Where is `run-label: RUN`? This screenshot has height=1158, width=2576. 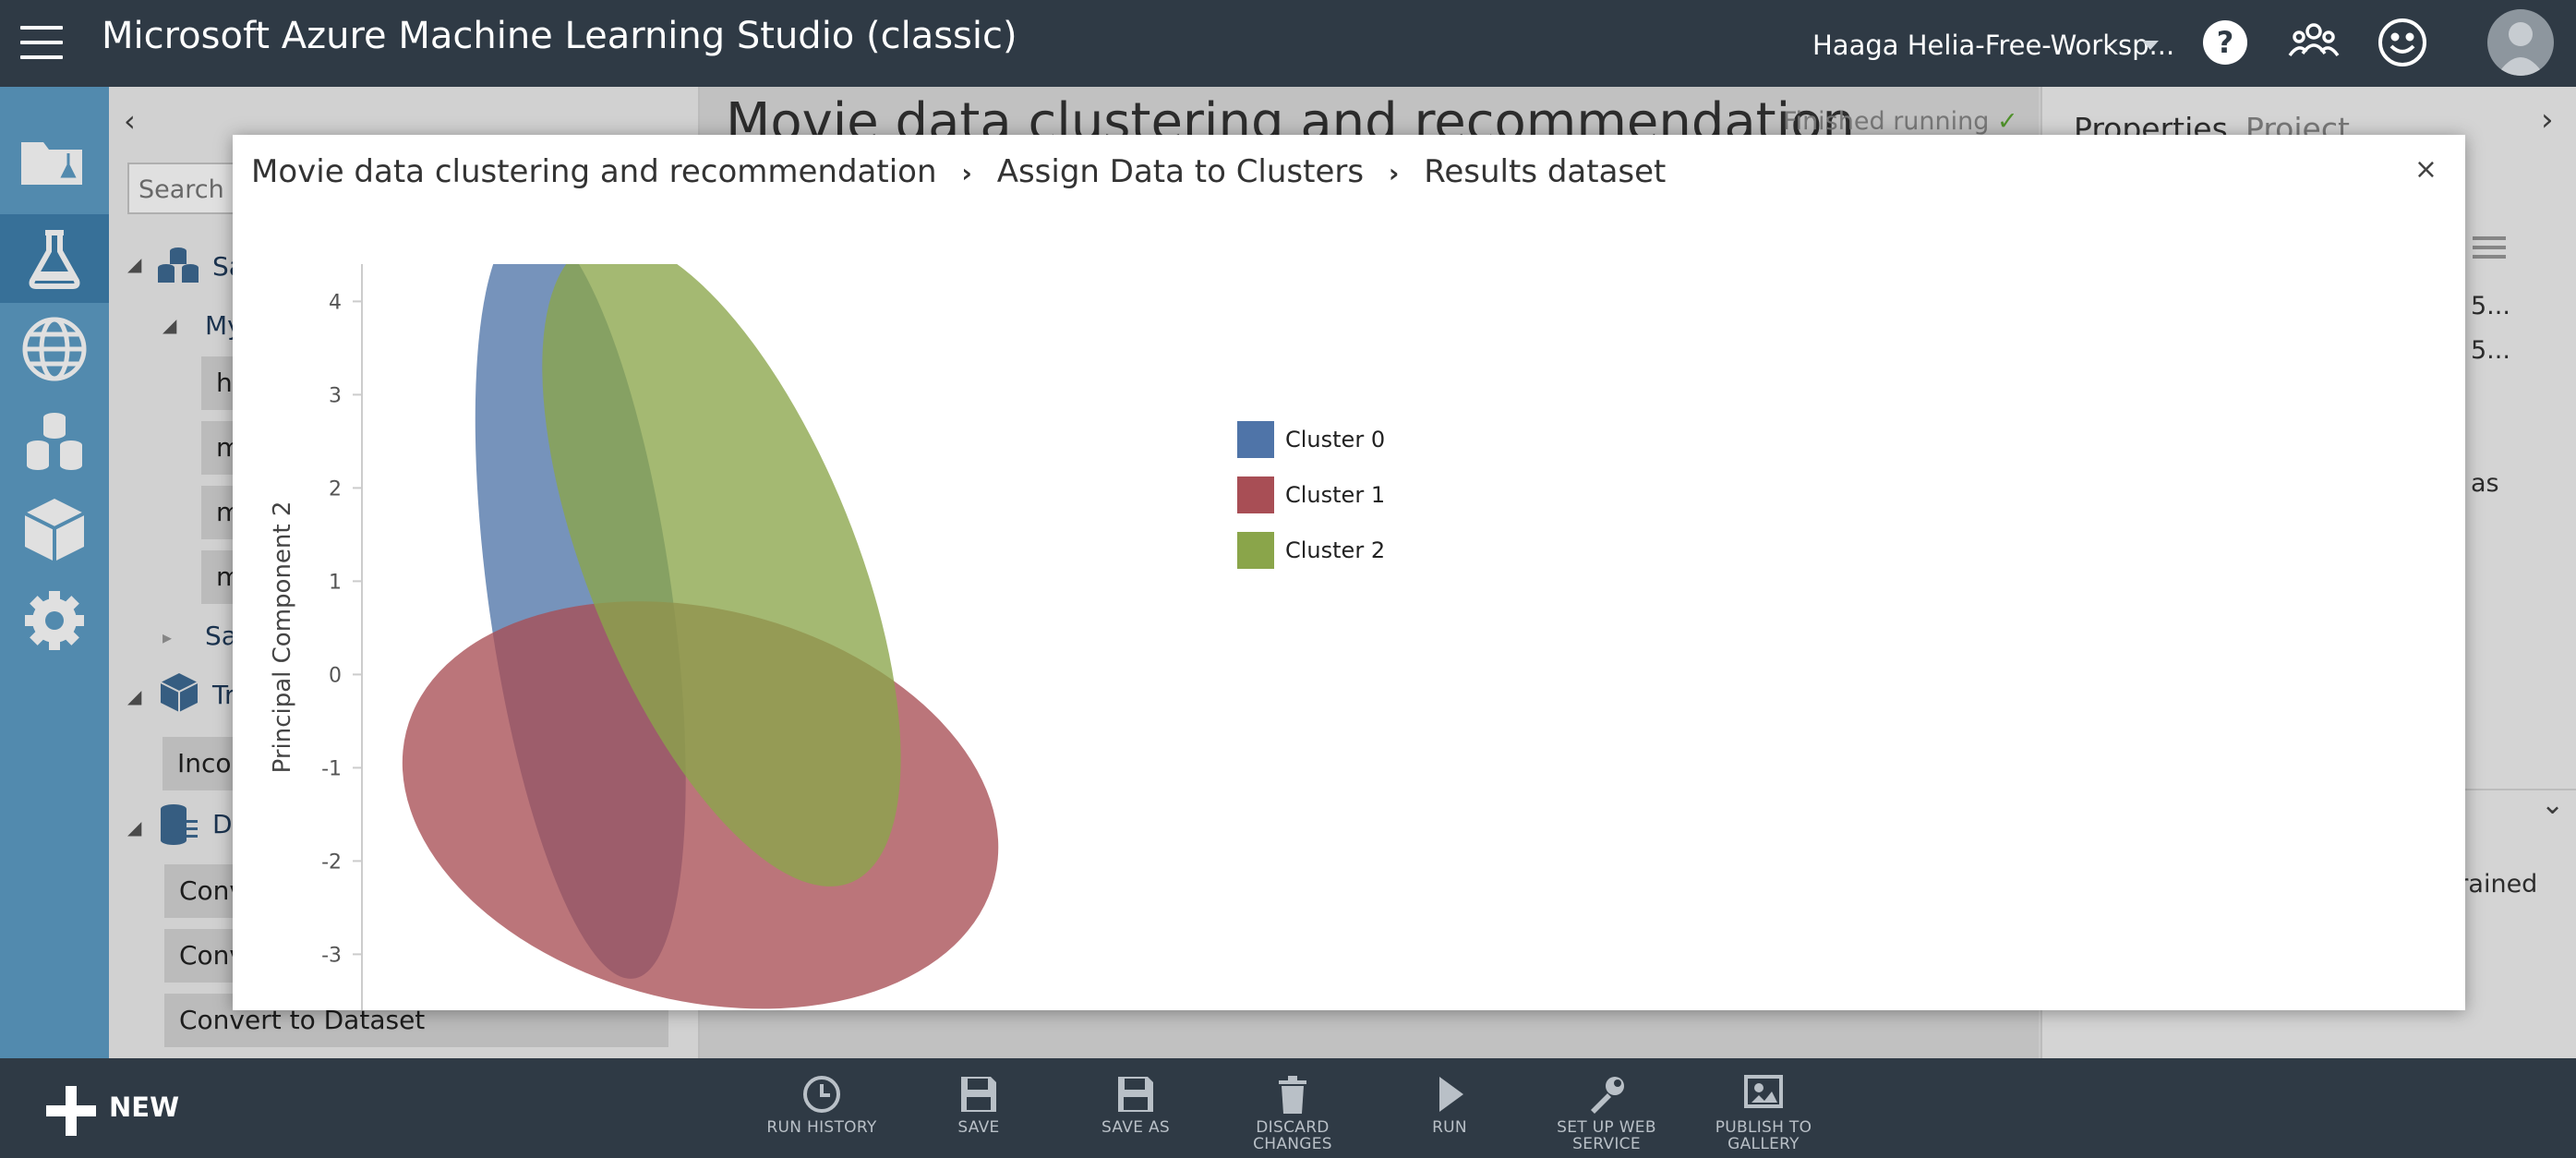
run-label: RUN is located at coordinates (1449, 1128).